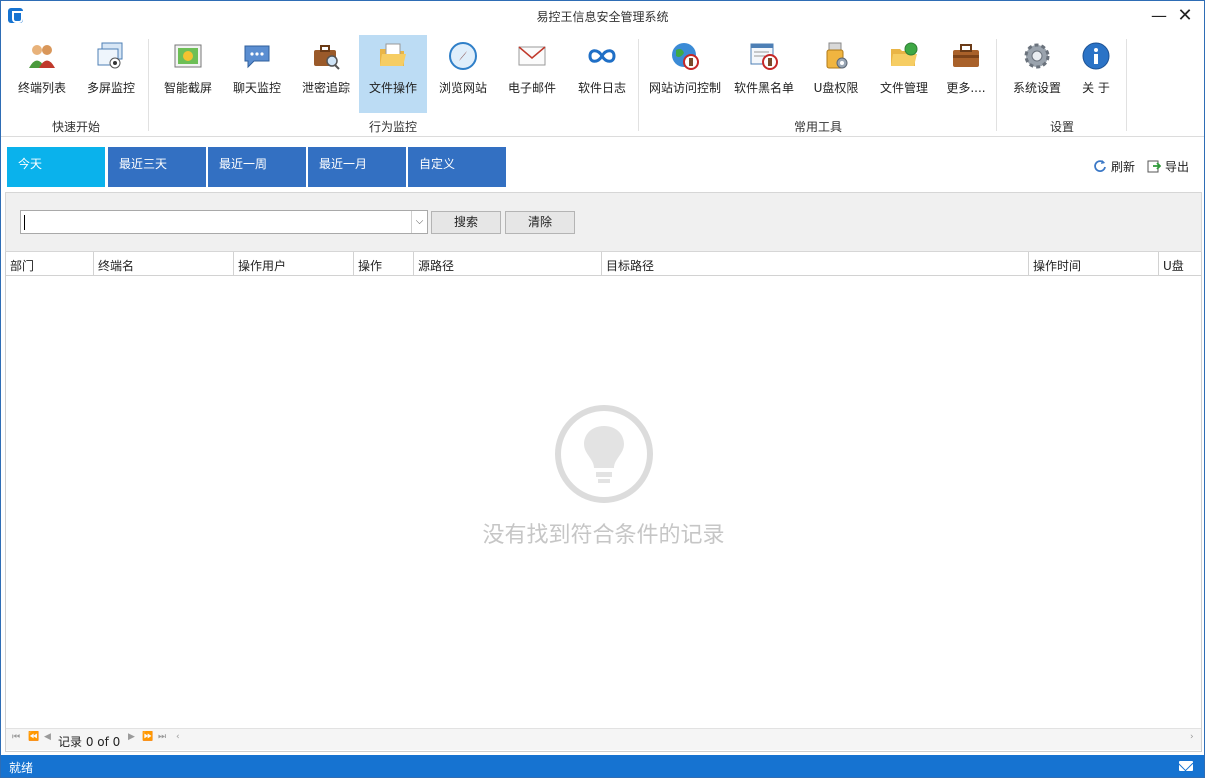  What do you see at coordinates (50, 264) in the screenshot?
I see `col-department: 部门` at bounding box center [50, 264].